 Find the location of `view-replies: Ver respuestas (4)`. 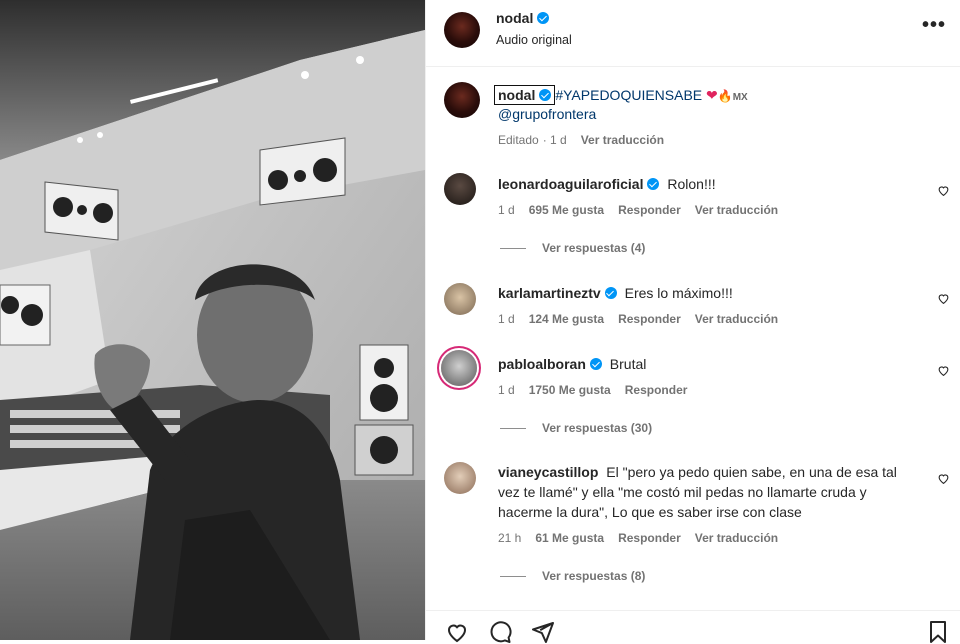

view-replies: Ver respuestas (4) is located at coordinates (572, 248).